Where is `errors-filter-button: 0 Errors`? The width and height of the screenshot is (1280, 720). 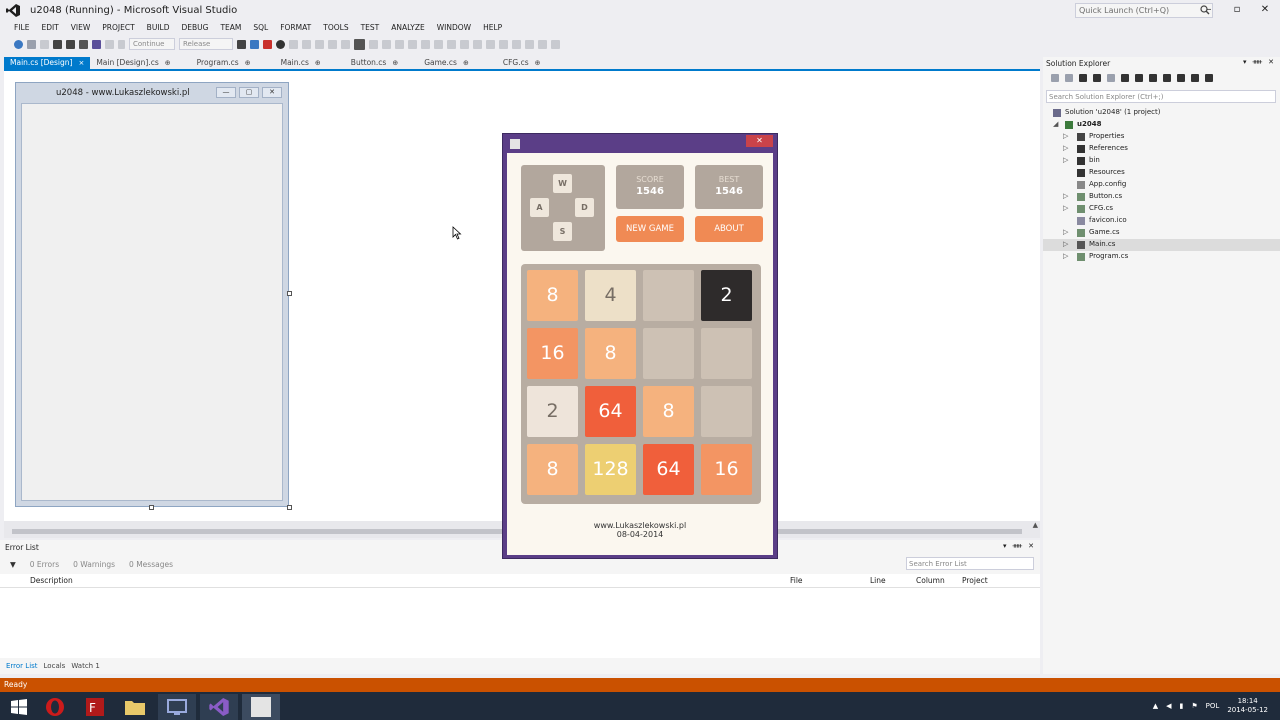 errors-filter-button: 0 Errors is located at coordinates (44, 564).